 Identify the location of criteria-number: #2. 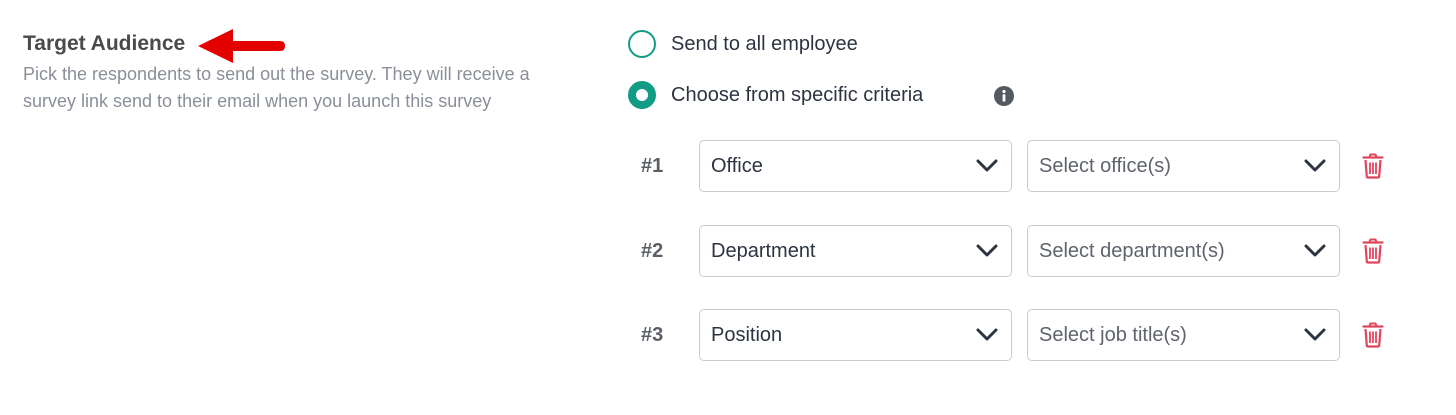
(652, 251).